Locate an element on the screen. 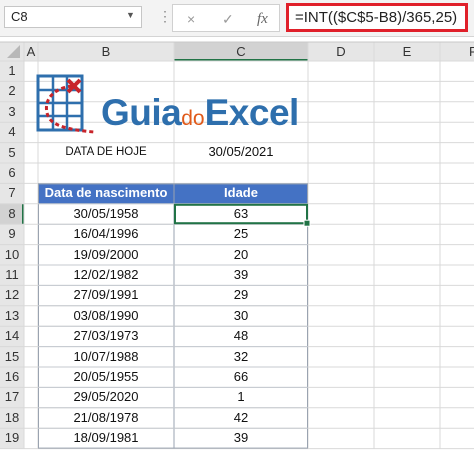 Image resolution: width=474 pixels, height=460 pixels. row-header-7: 7 is located at coordinates (12, 193).